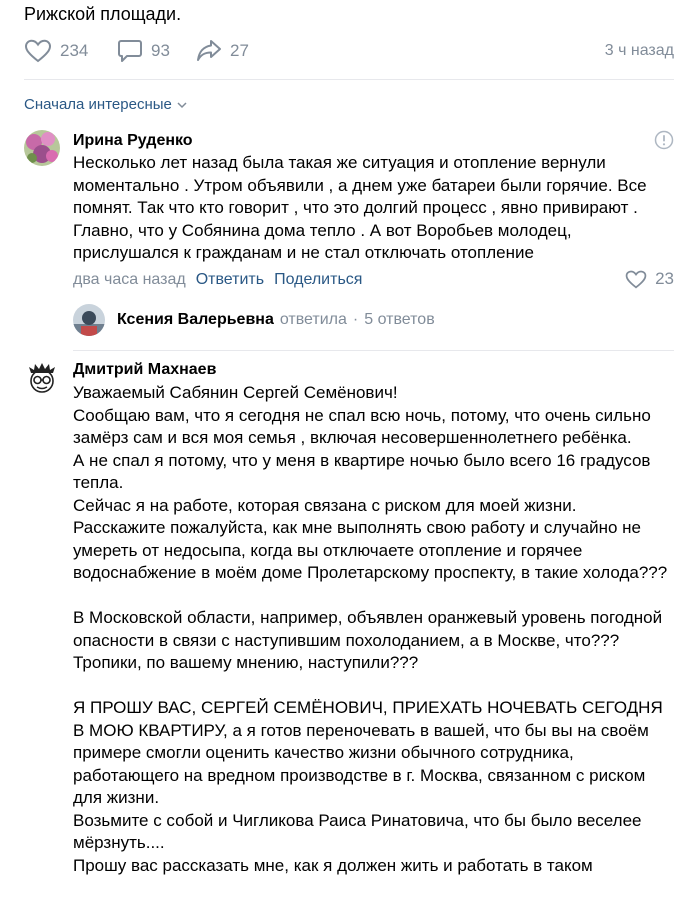 The width and height of the screenshot is (700, 921). I want to click on comment-author: Ирина Руденко, so click(133, 141).